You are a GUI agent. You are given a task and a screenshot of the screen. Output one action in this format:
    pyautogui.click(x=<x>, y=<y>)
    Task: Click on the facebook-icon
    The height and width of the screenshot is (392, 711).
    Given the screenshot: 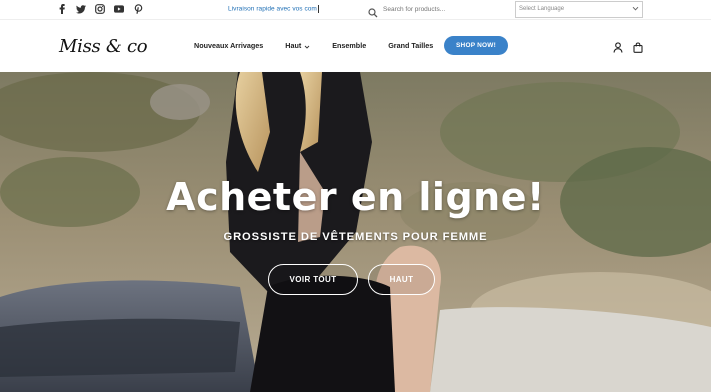 What is the action you would take?
    pyautogui.click(x=62, y=9)
    